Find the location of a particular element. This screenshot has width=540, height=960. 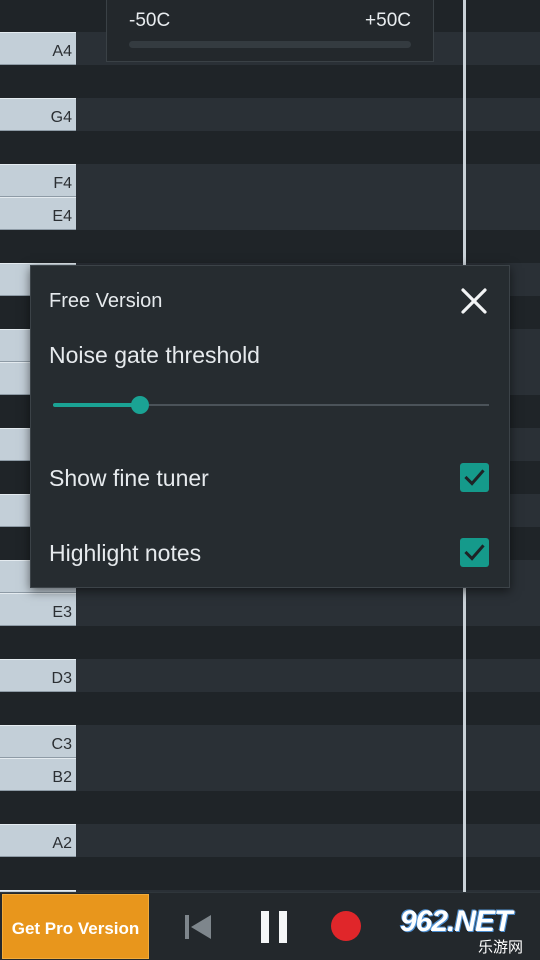

piano-key-white: E4 is located at coordinates (38, 213).